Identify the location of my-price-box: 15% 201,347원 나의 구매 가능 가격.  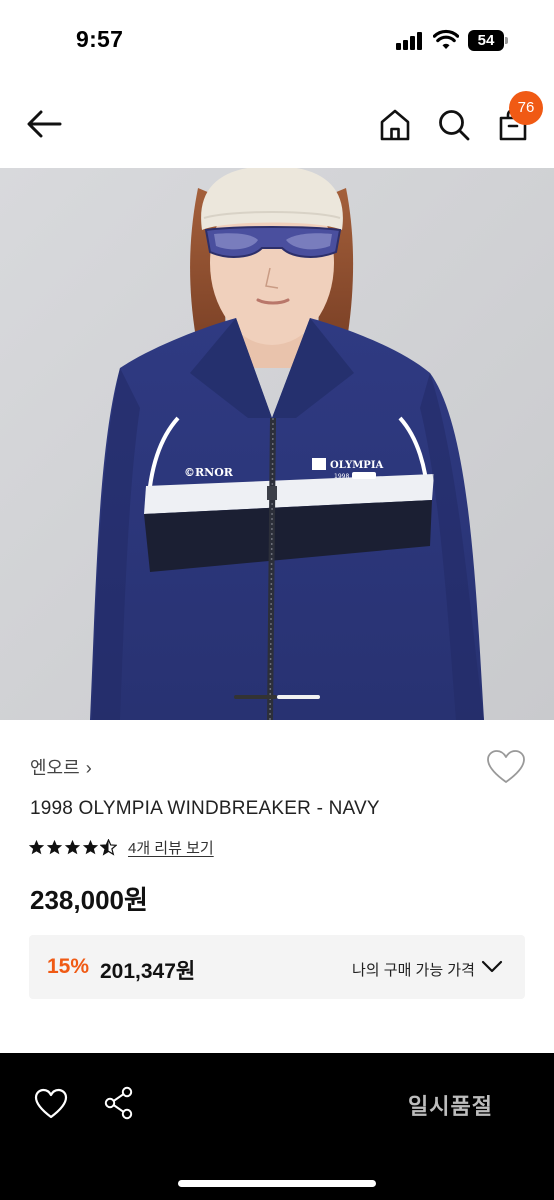
(277, 967).